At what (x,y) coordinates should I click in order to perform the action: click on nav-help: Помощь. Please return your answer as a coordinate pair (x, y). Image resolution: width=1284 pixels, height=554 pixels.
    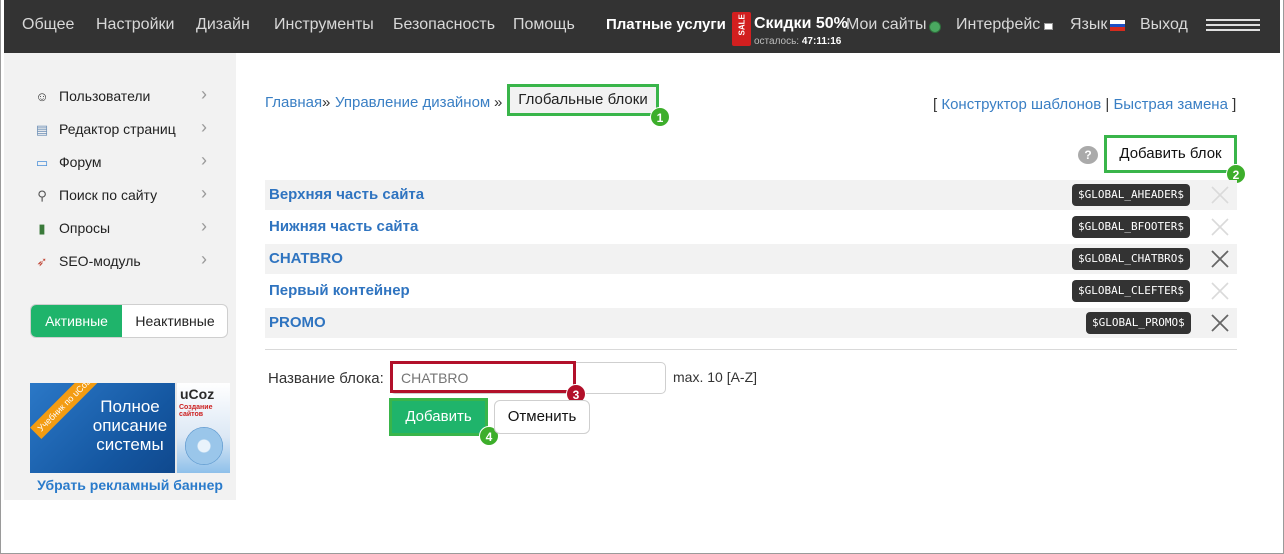
    Looking at the image, I should click on (544, 25).